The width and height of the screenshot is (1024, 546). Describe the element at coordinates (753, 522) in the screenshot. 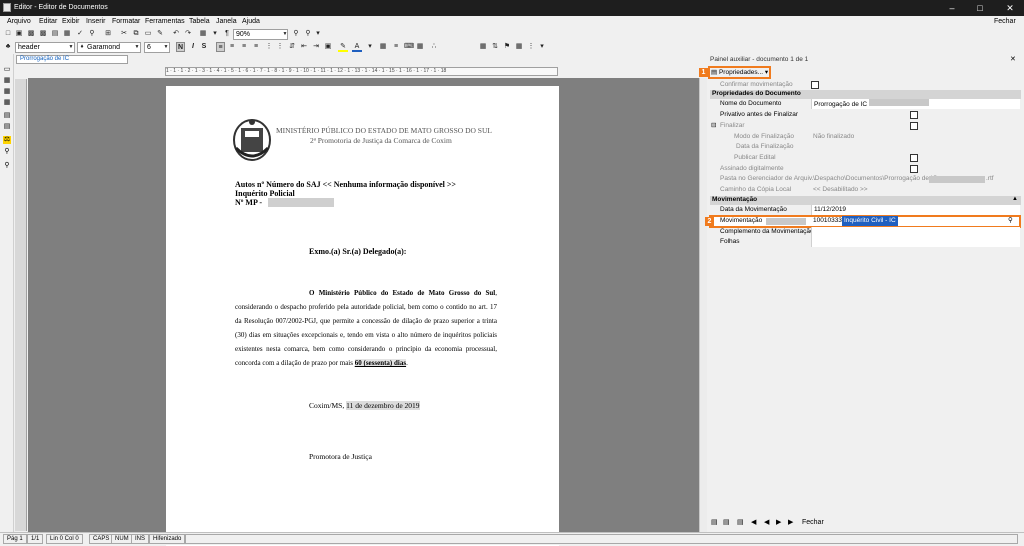

I see `first-page-icon: ◀` at that location.